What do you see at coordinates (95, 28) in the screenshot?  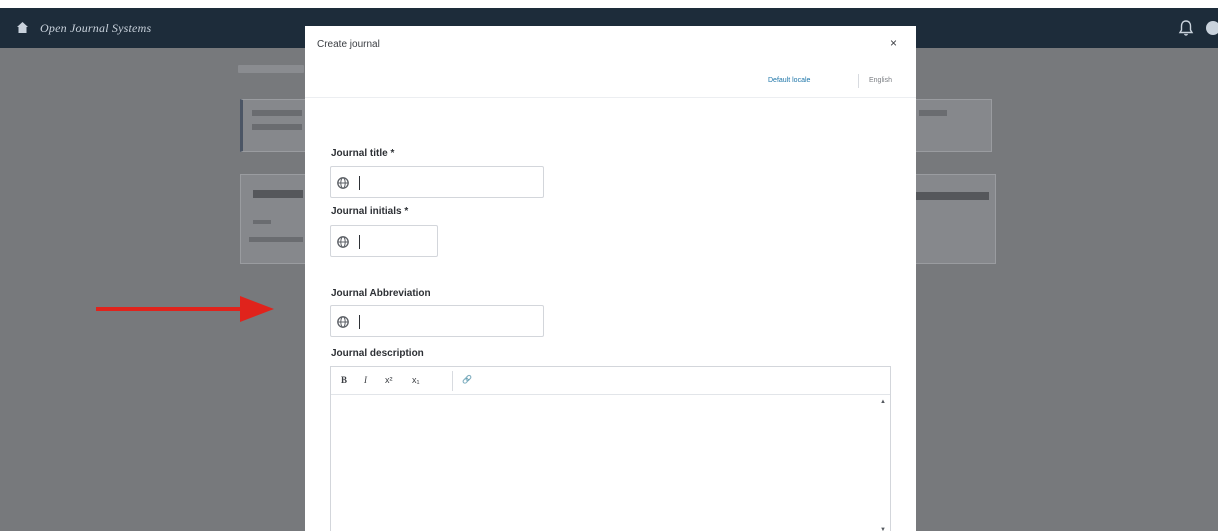 I see `app-brand: Open Journal Systems` at bounding box center [95, 28].